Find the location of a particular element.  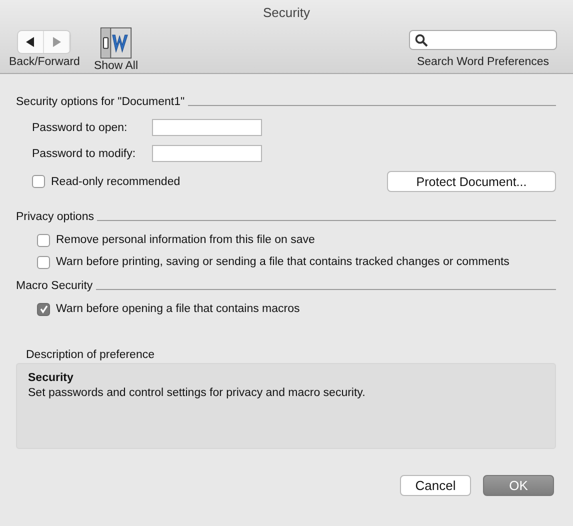

search-label: Search Word Preferences is located at coordinates (483, 62).